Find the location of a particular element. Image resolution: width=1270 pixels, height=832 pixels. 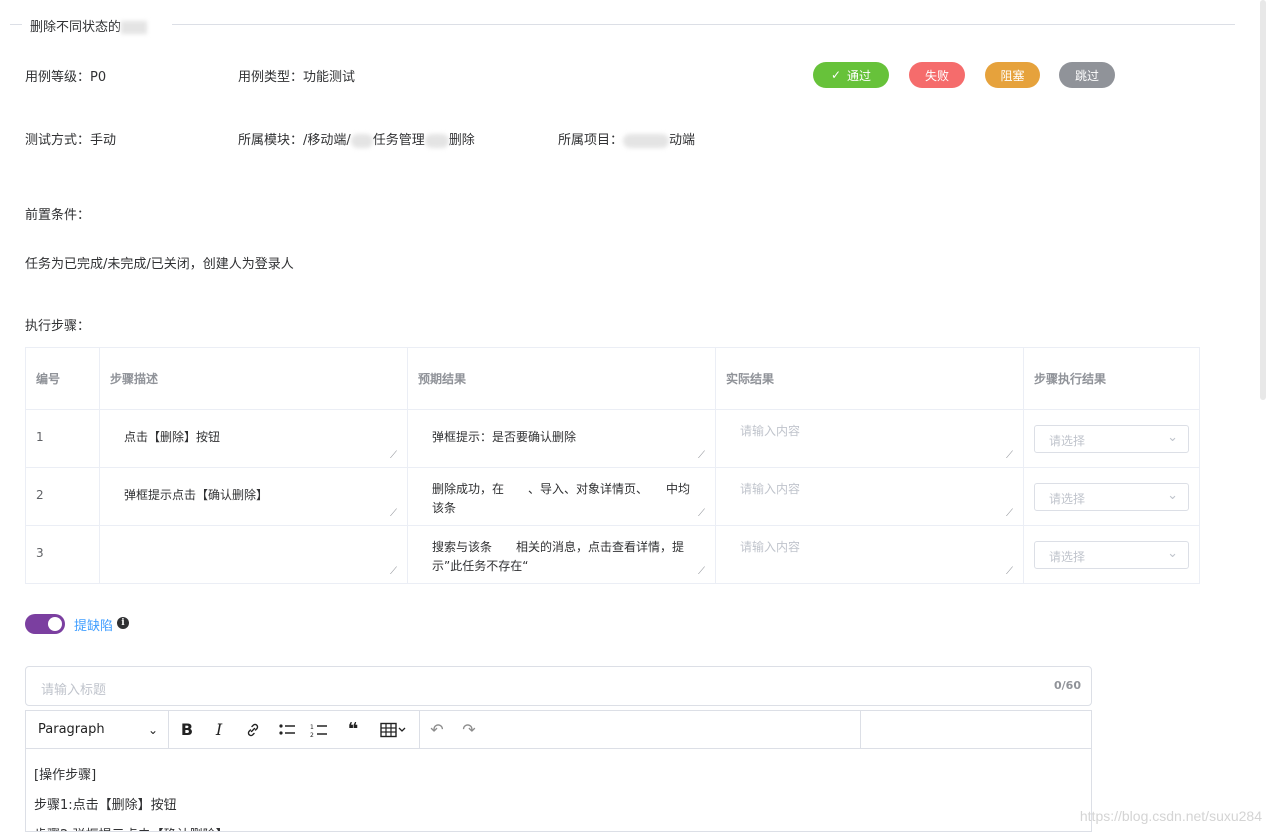

editor-content: [操作步骤] 步骤1:点击【删除】按钮 步骤2:弹框提示点击【确认删除】 is located at coordinates (558, 790).